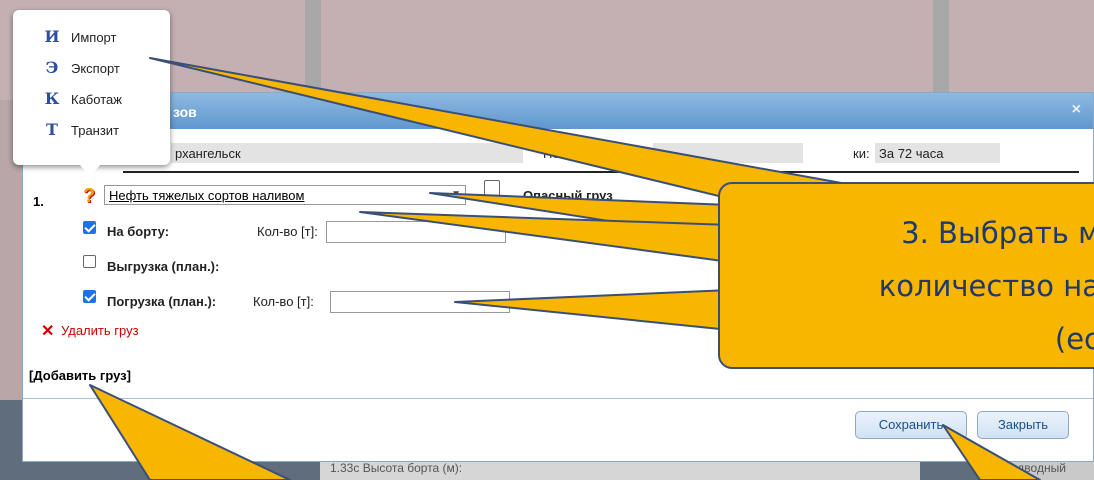 This screenshot has width=1094, height=480. What do you see at coordinates (89, 261) in the screenshot?
I see `unloading-checkbox` at bounding box center [89, 261].